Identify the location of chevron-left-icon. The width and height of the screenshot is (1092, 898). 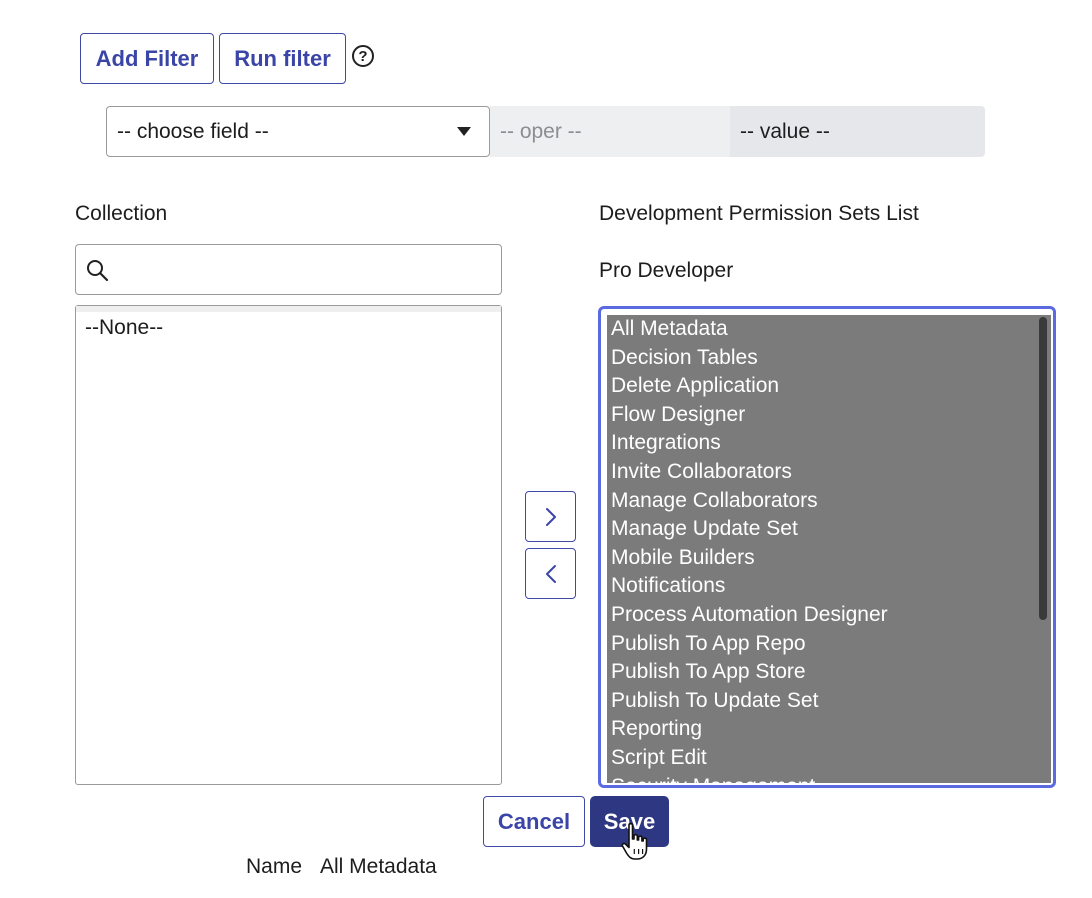
(550, 573).